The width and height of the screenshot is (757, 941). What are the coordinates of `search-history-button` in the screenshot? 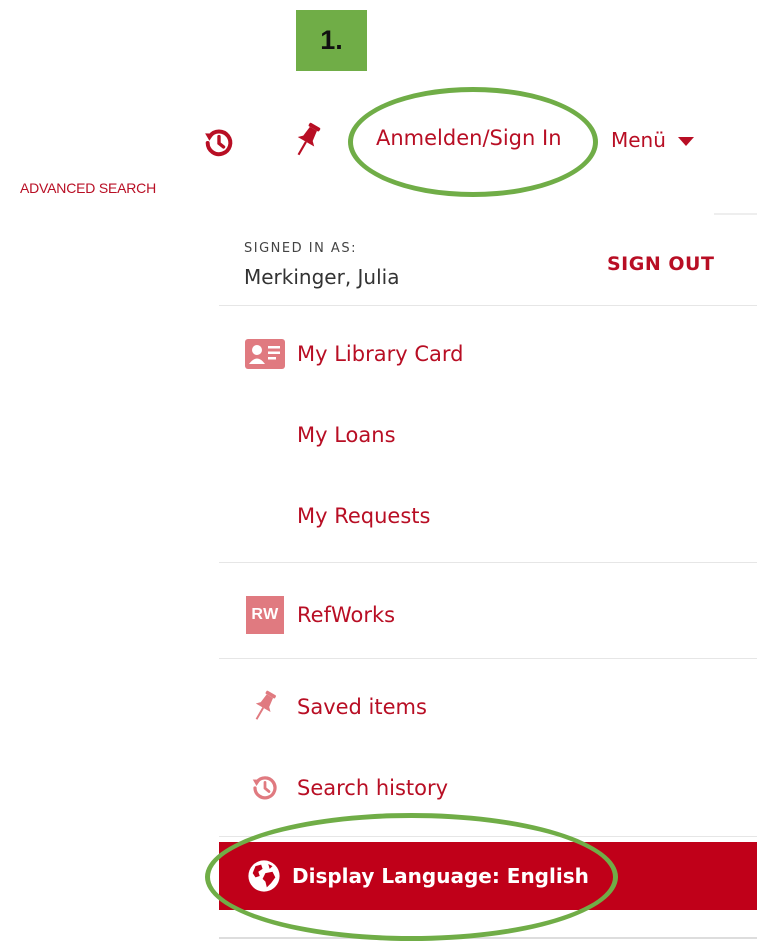 It's located at (219, 143).